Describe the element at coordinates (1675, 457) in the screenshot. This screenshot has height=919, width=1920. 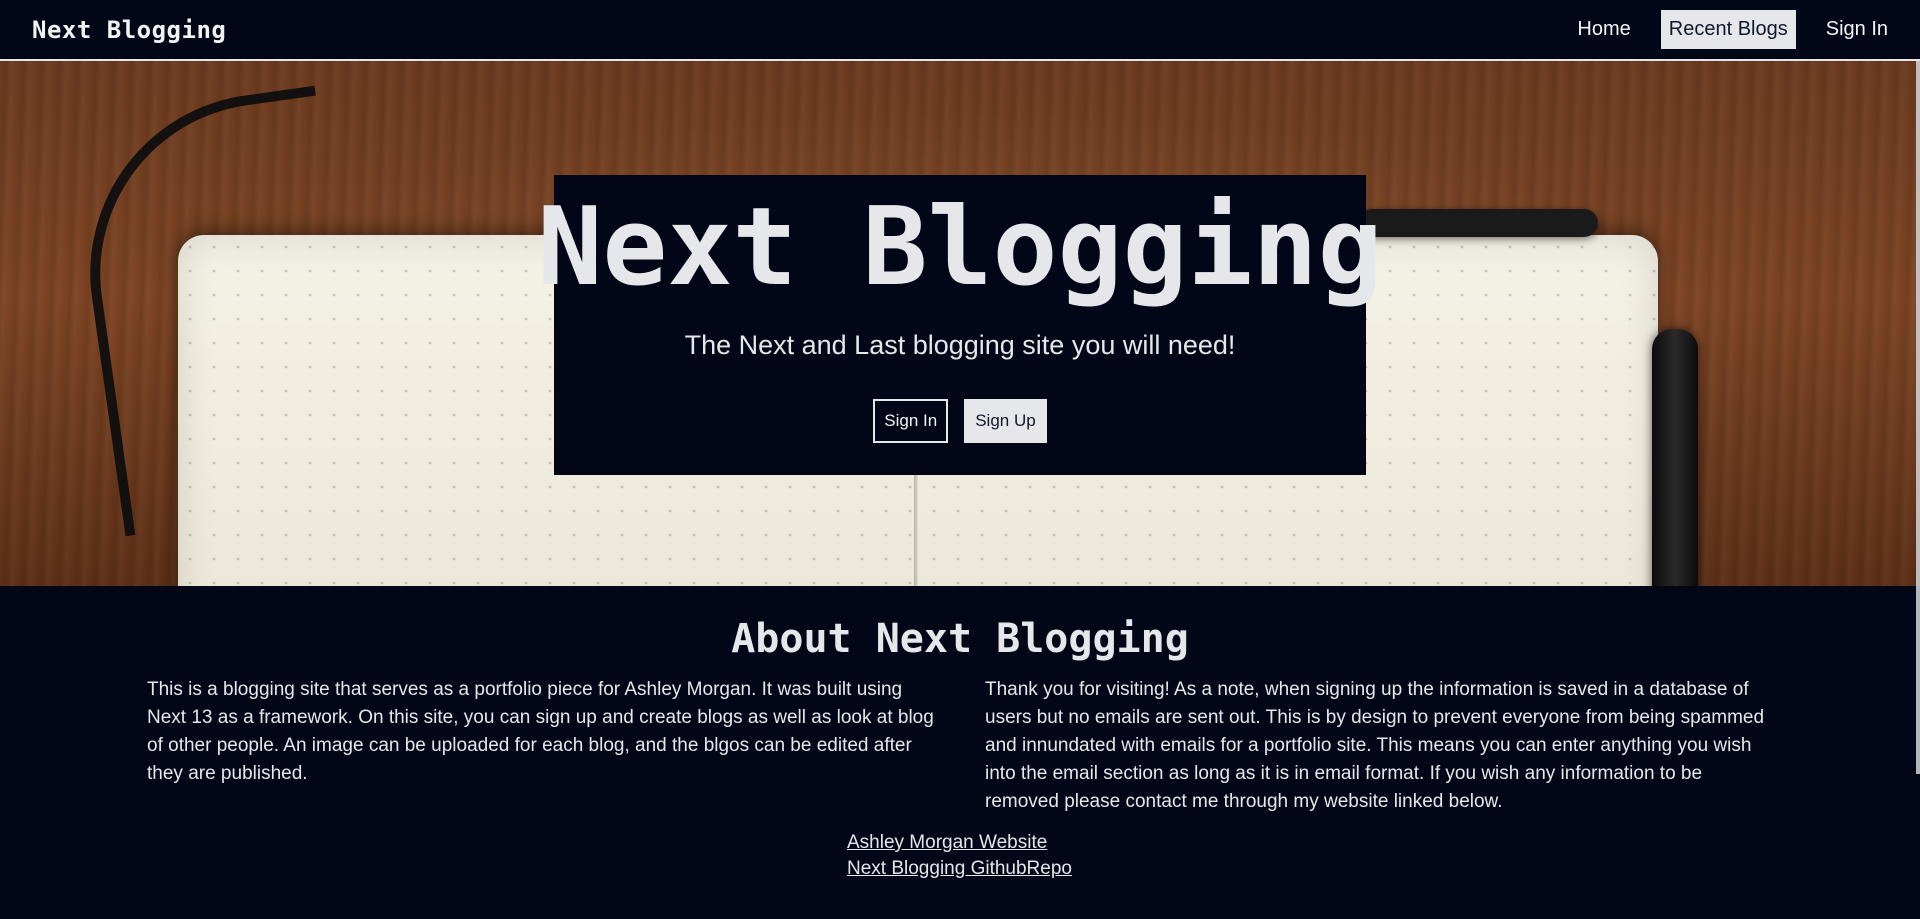
I see `hero-pen` at that location.